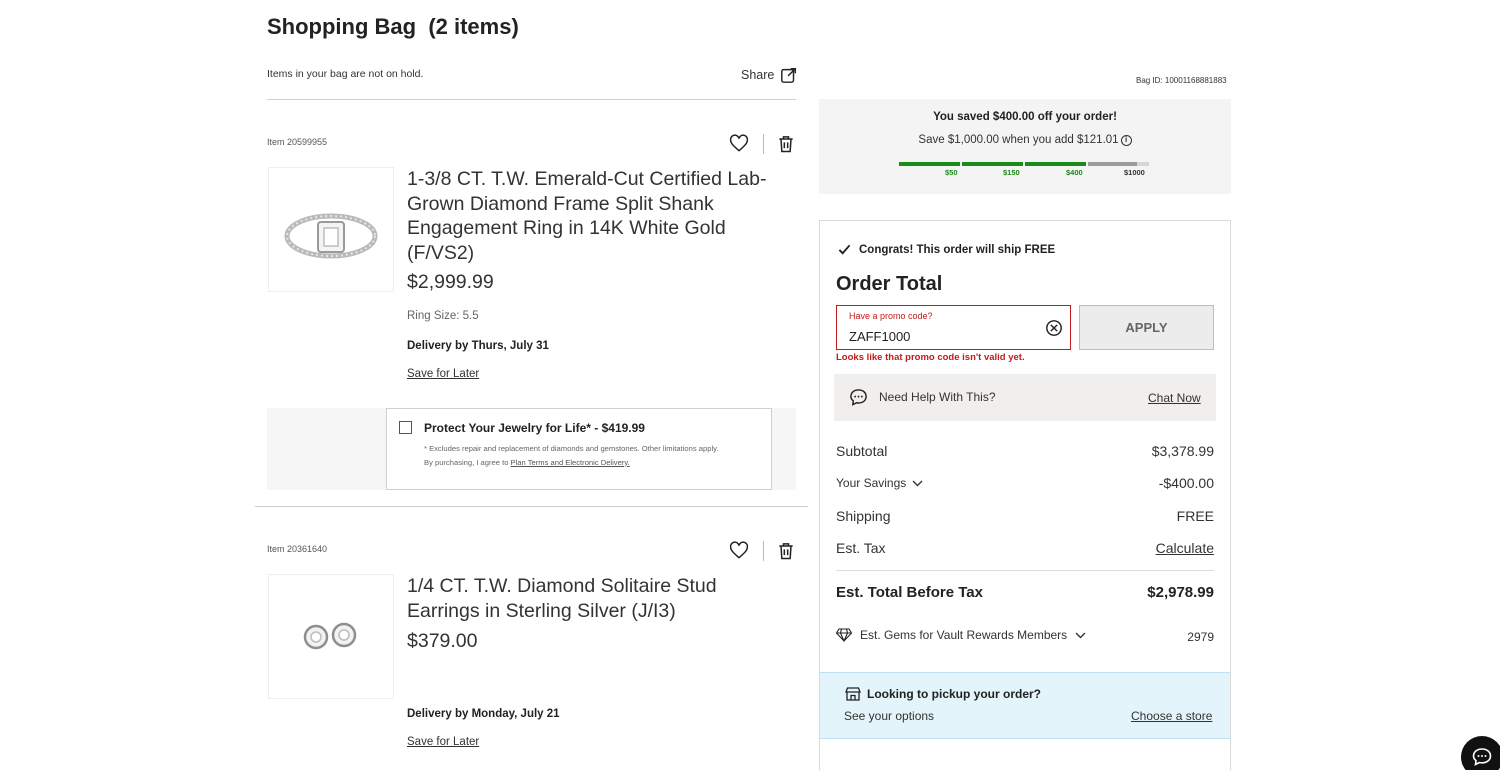 This screenshot has height=770, width=1500. I want to click on gem-icon, so click(844, 635).